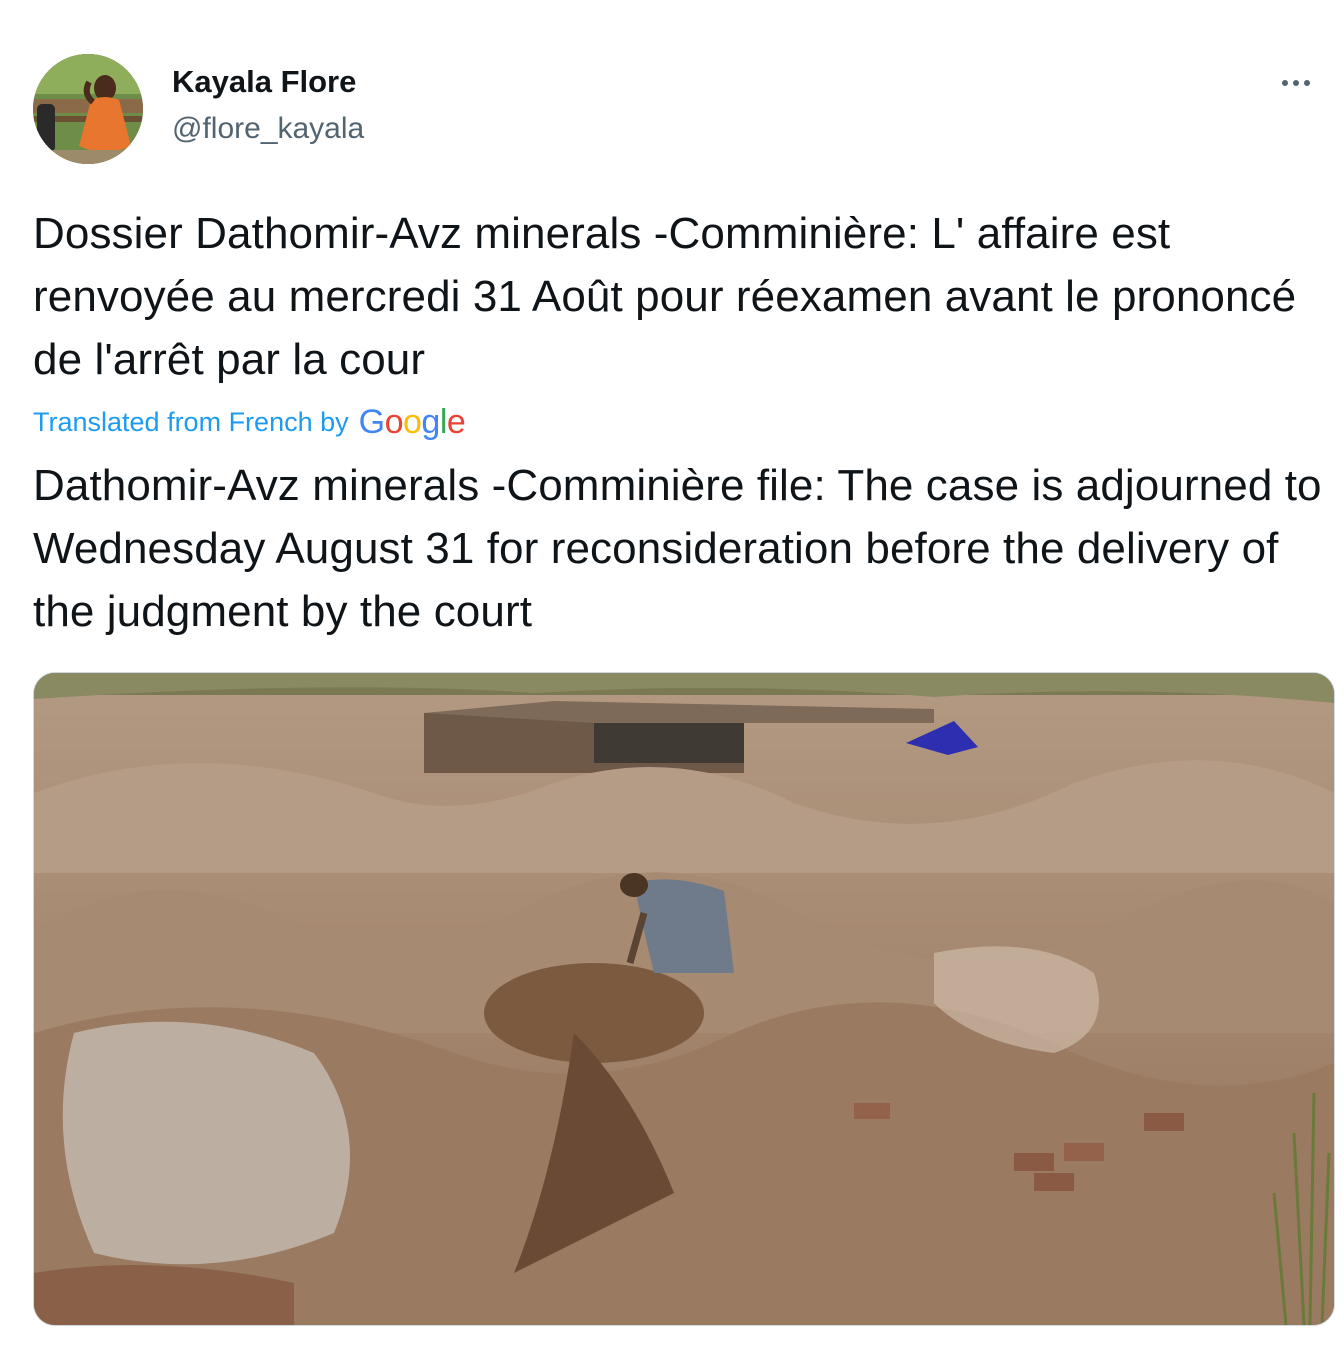 Image resolution: width=1344 pixels, height=1352 pixels. I want to click on author-name: Kayala Flore, so click(264, 82).